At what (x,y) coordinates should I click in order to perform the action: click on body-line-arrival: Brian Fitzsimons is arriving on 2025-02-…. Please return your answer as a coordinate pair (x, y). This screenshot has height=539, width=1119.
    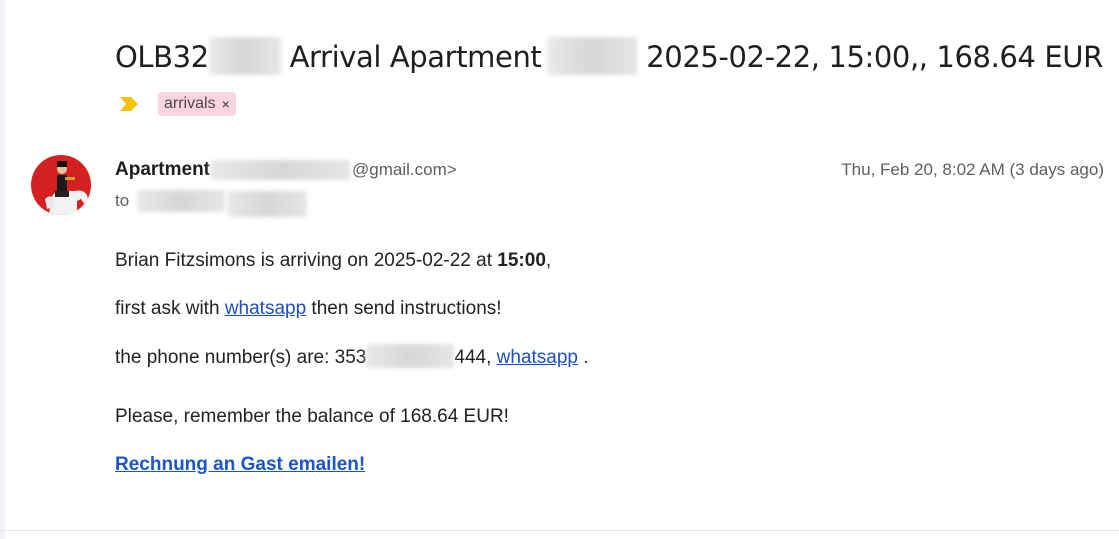
    Looking at the image, I should click on (333, 261).